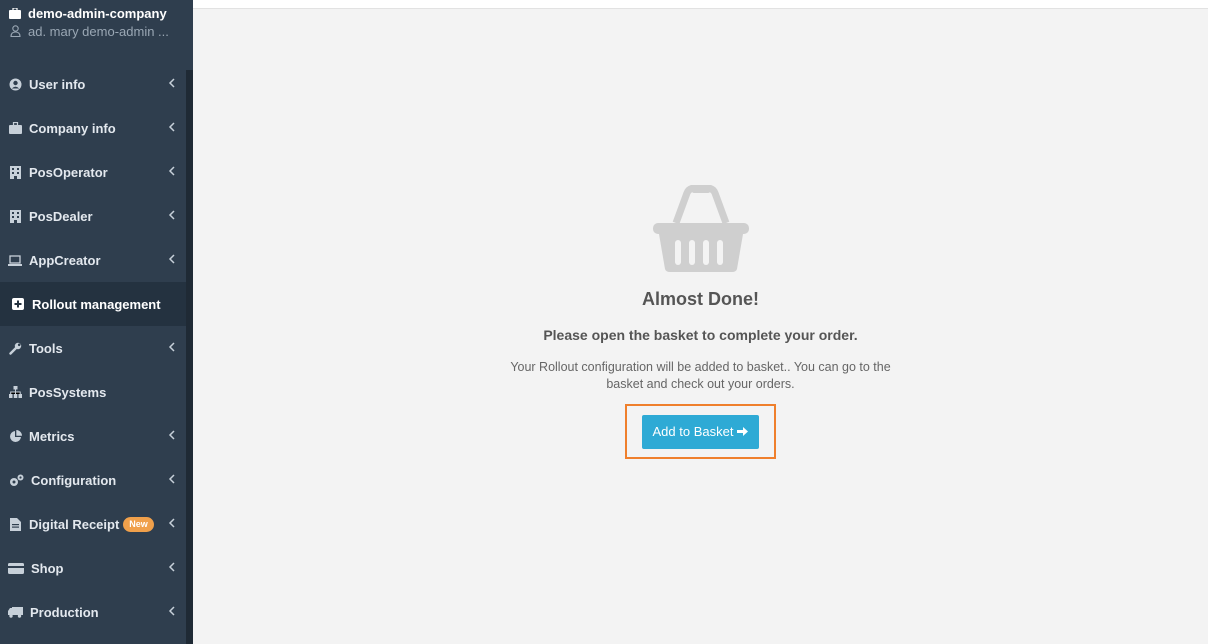 The width and height of the screenshot is (1208, 644). What do you see at coordinates (15, 84) in the screenshot?
I see `user-circle-icon` at bounding box center [15, 84].